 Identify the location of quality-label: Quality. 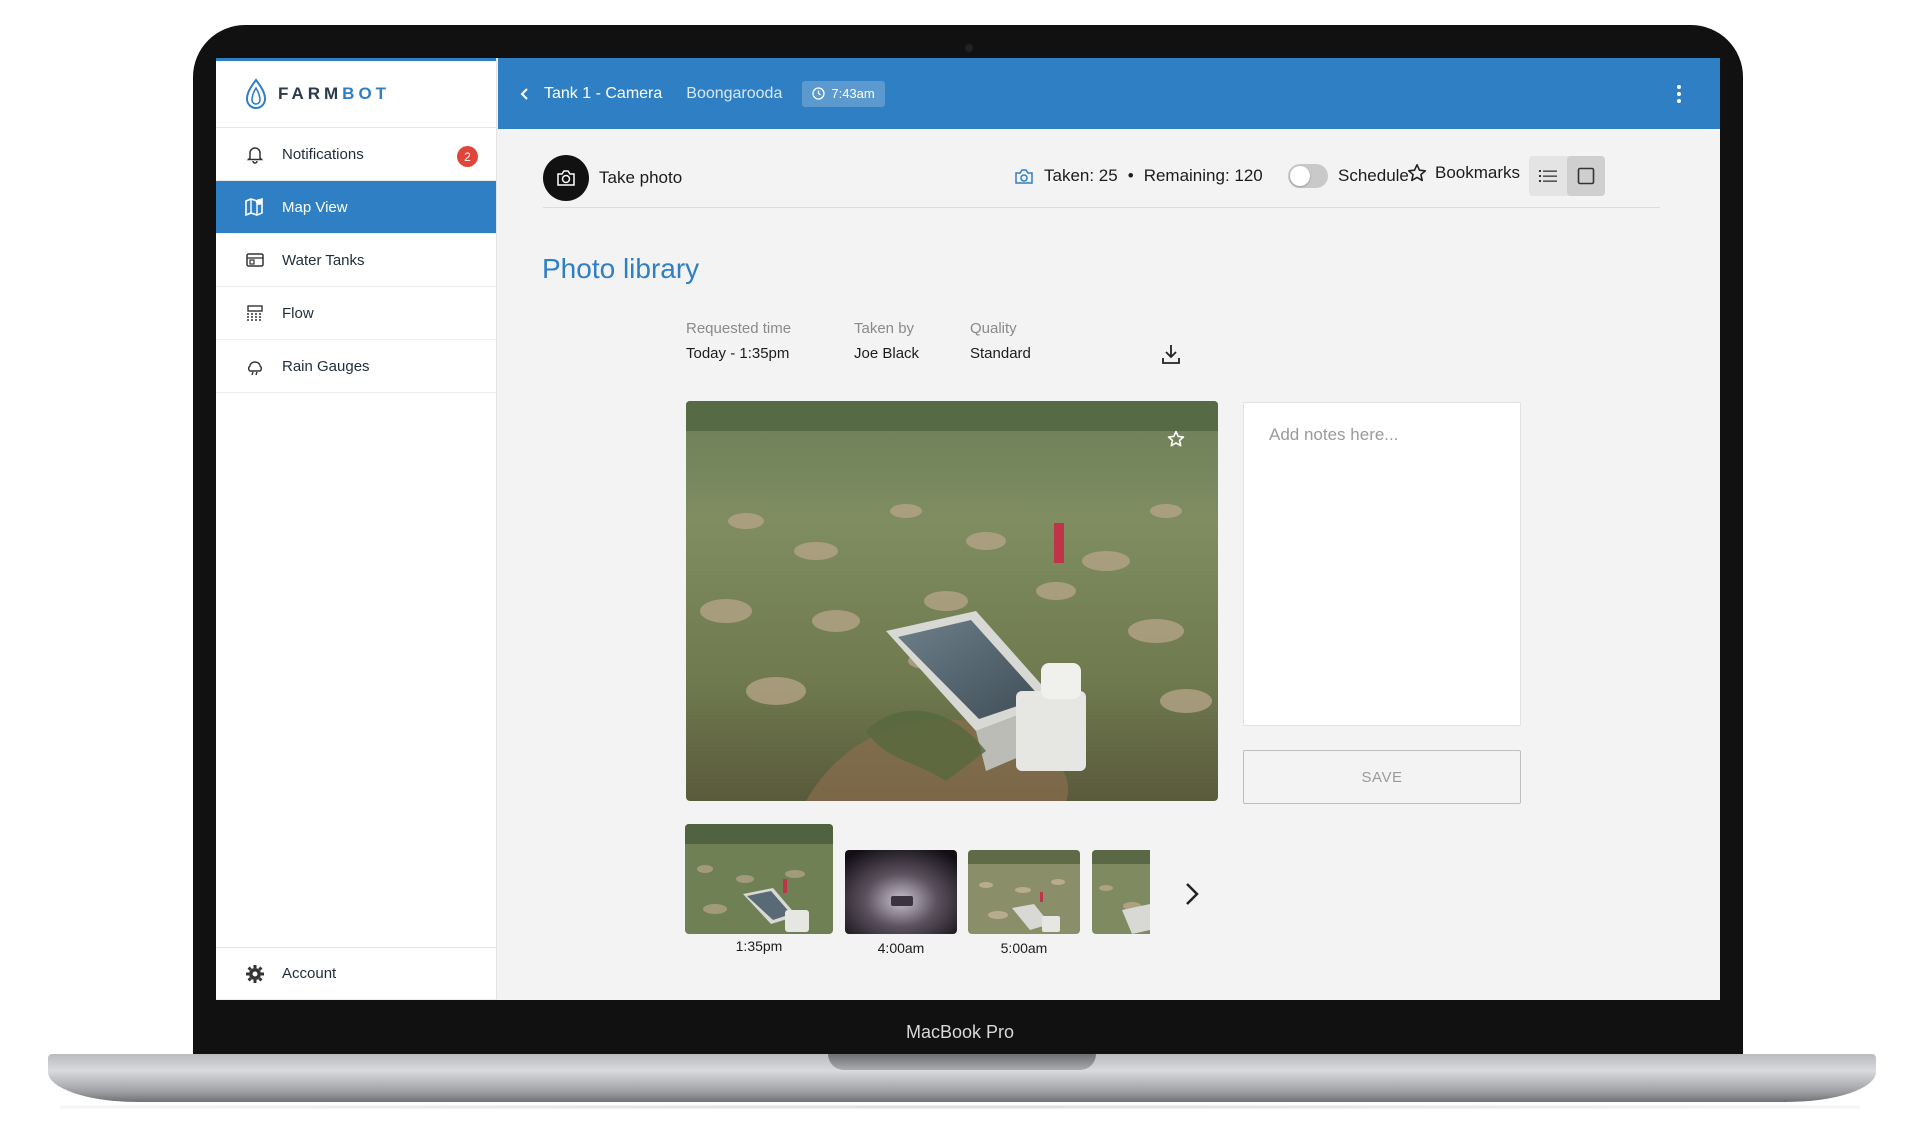
(993, 328).